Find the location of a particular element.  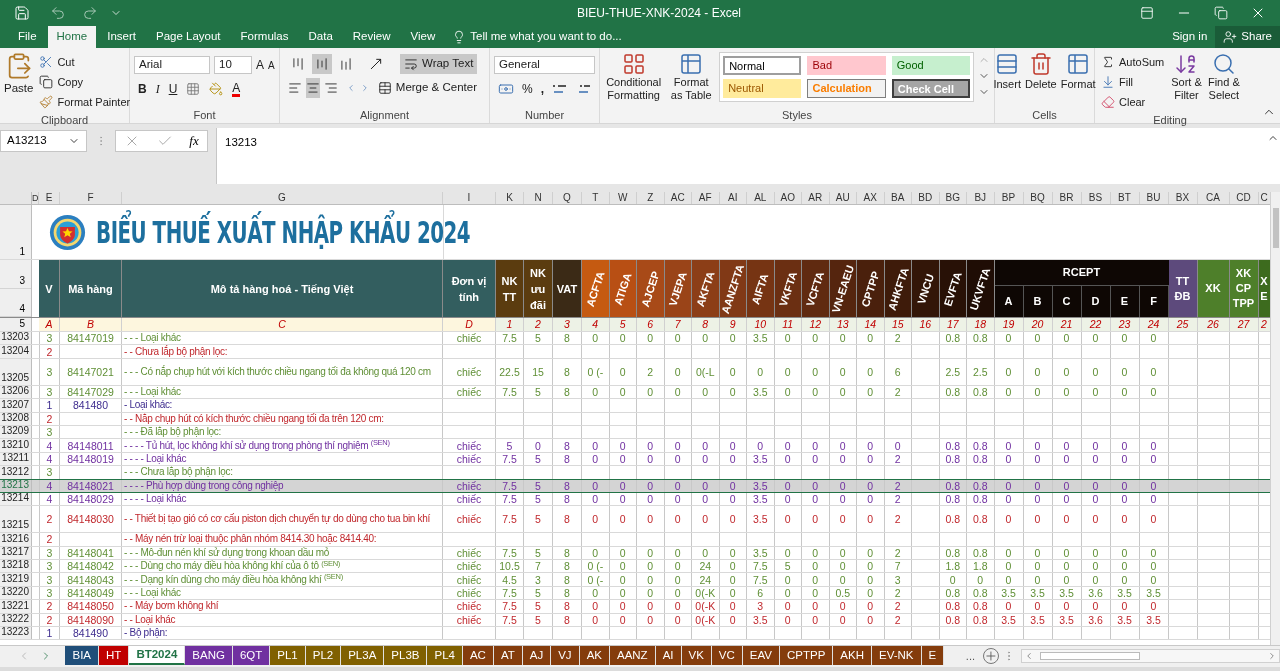

table-row: 13218 3 84148042 - - - Dùng cho máy điều hòa không khí của ô tô $^{(SEN)}$ chiếc 10.5 7 8 0 (- 0 0 0 24 0 7.5 5 0 0 0 7 1.8 1.8 0 0 0 0 0 0 is located at coordinates (635, 567).